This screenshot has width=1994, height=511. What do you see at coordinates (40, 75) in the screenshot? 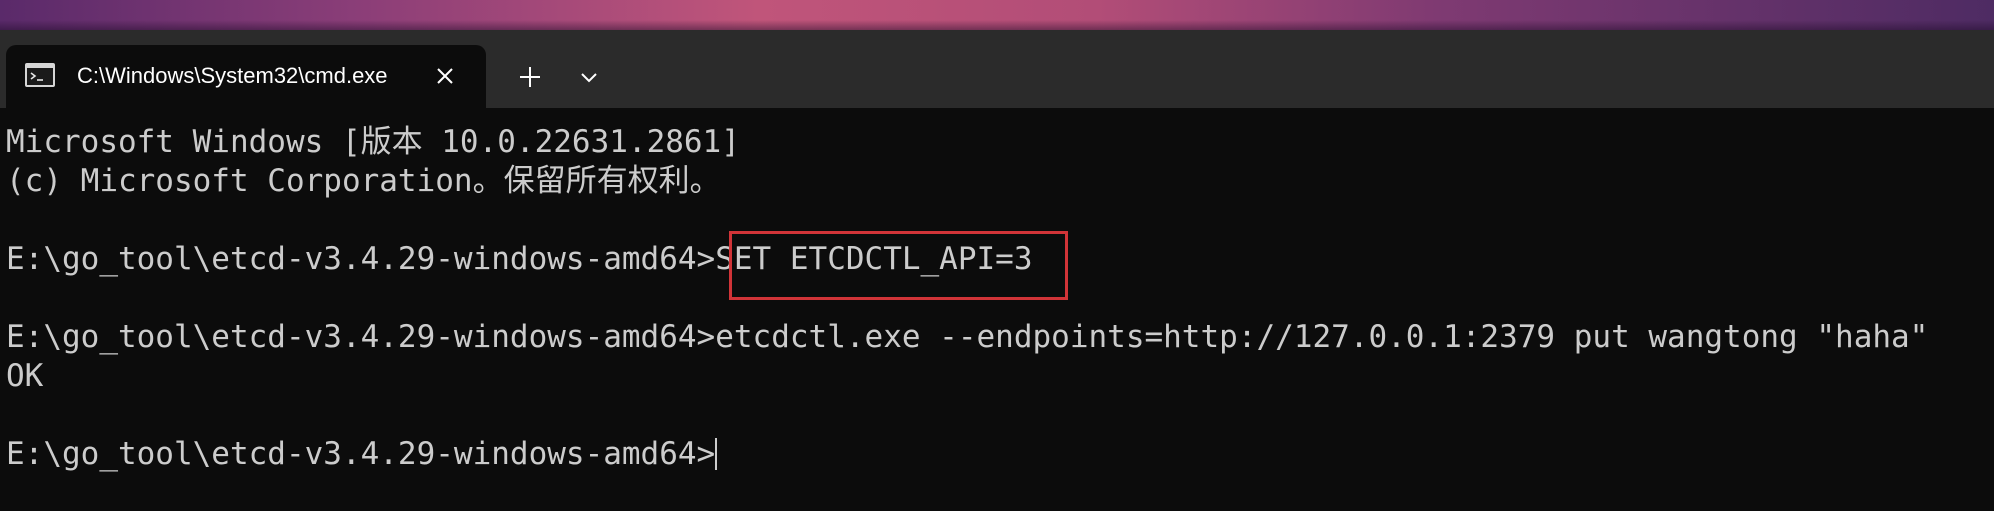
I see `cmd-icon` at bounding box center [40, 75].